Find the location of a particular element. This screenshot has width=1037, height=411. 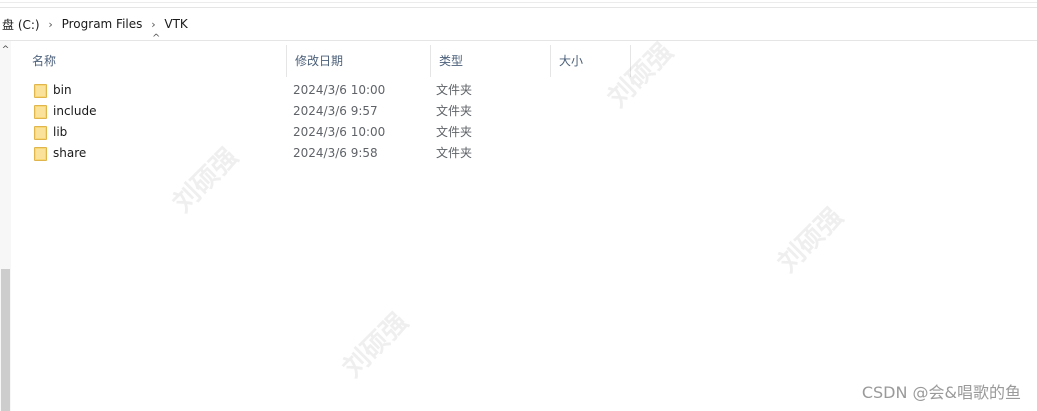

file-name: lib is located at coordinates (60, 132).